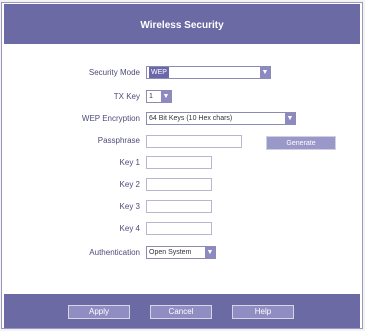  I want to click on key1-input, so click(179, 162).